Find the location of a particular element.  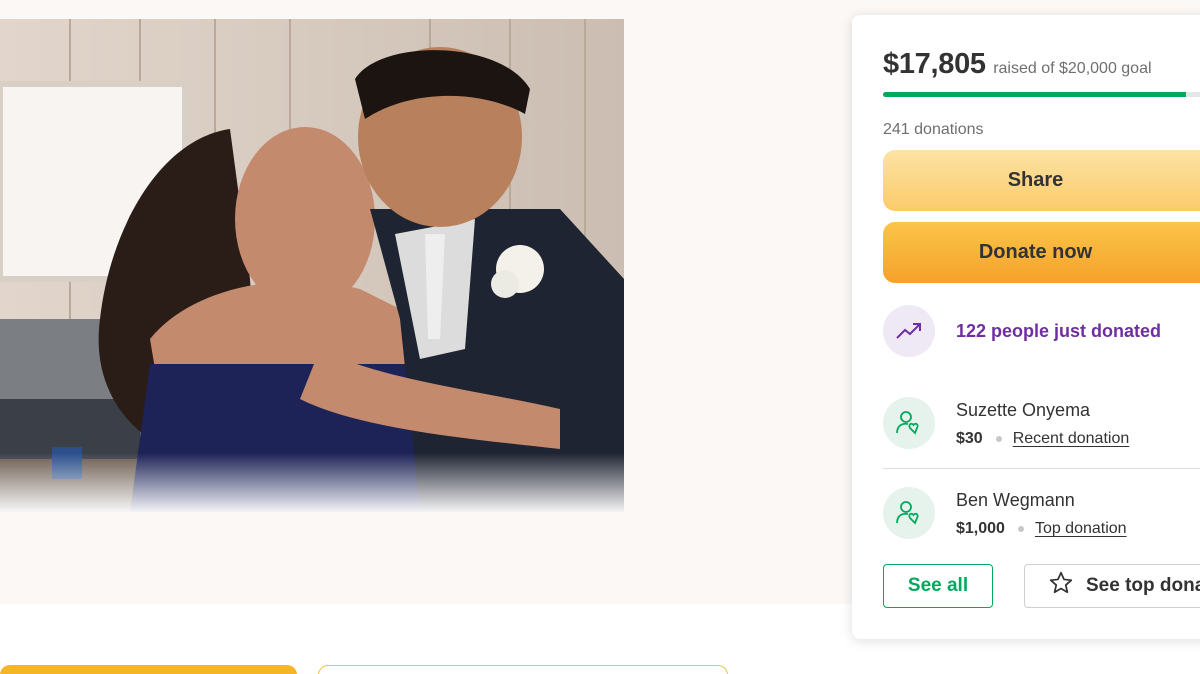

donor-item: Ben Wegmann $1,000 Top donation is located at coordinates (1005, 512).